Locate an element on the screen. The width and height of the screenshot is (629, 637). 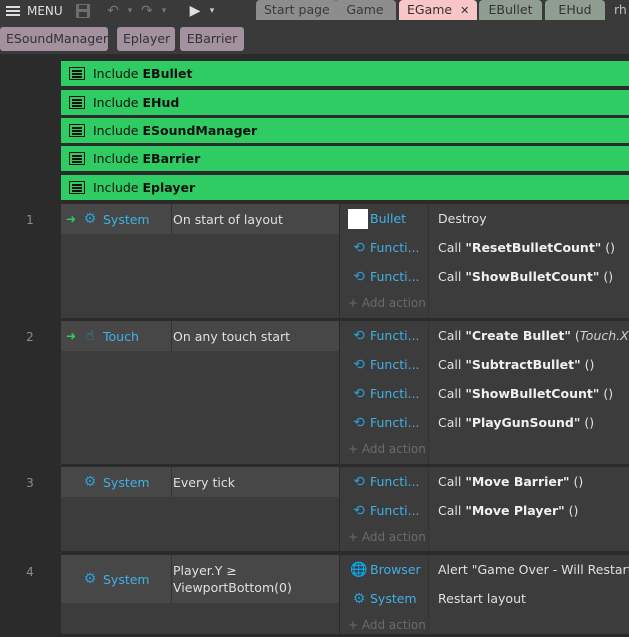
action-row: ⚙ System Restart layout is located at coordinates (484, 598).